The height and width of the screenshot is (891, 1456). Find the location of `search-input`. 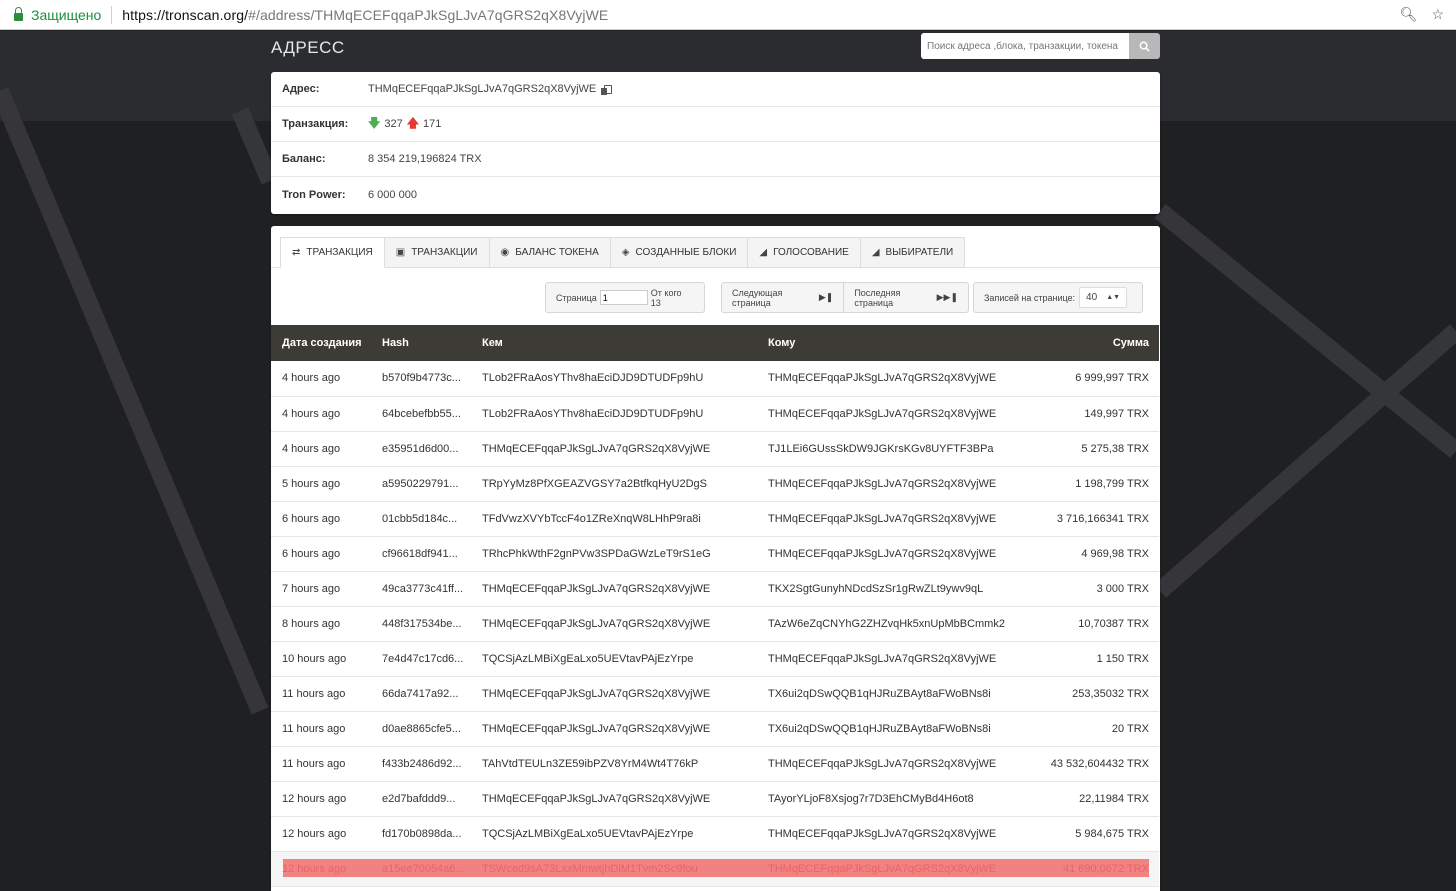

search-input is located at coordinates (1025, 46).